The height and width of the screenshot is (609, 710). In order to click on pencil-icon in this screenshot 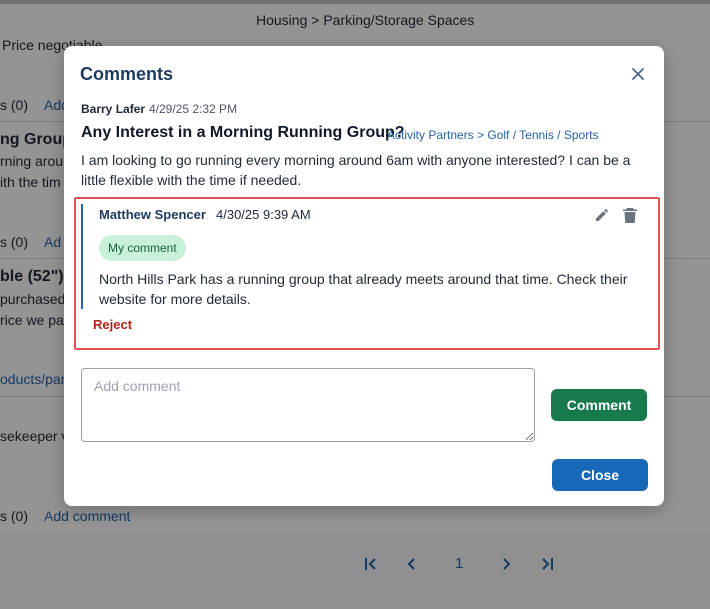, I will do `click(602, 215)`.